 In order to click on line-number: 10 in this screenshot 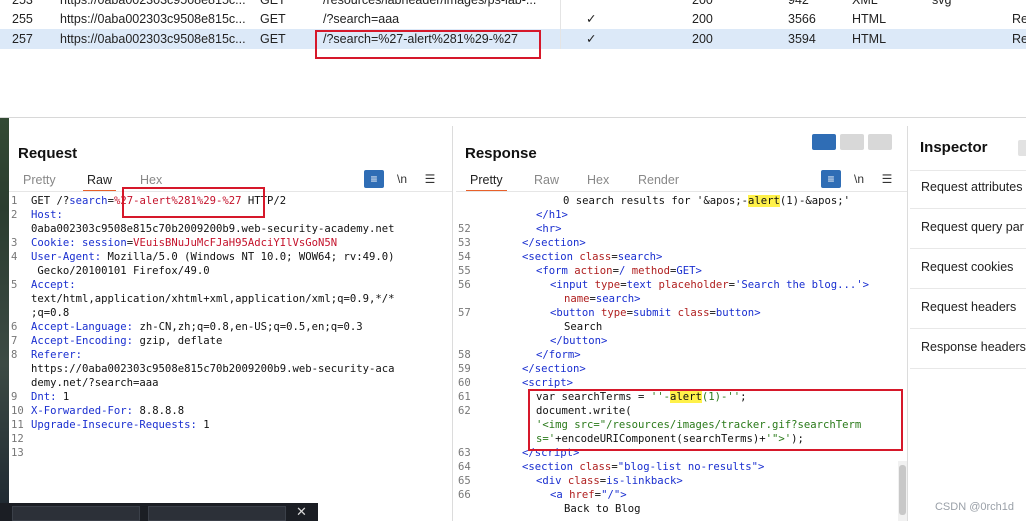, I will do `click(17, 411)`.